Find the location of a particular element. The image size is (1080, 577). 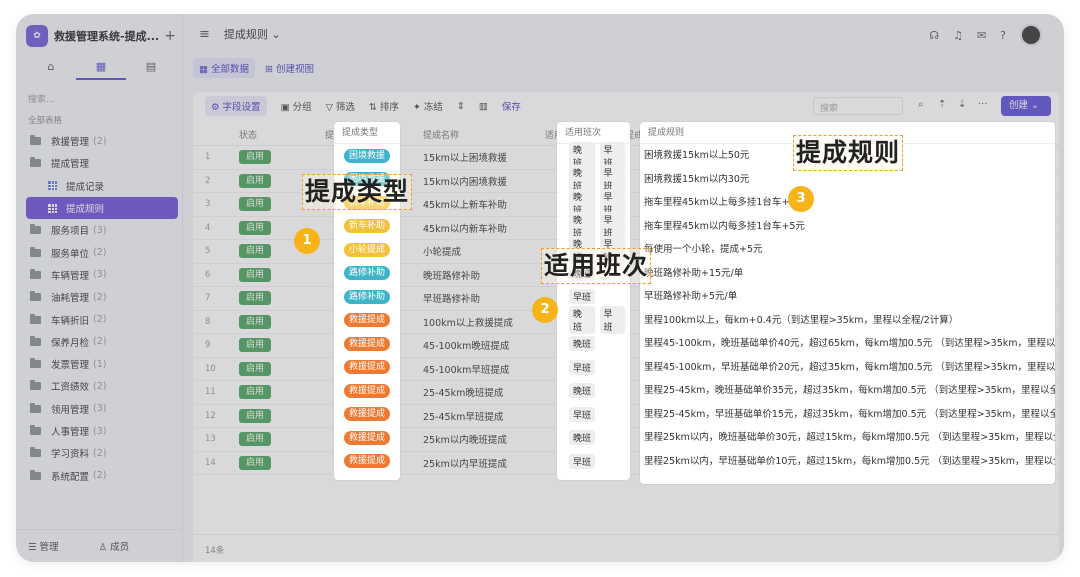

sort-button: ⇅ 排序 is located at coordinates (384, 106).